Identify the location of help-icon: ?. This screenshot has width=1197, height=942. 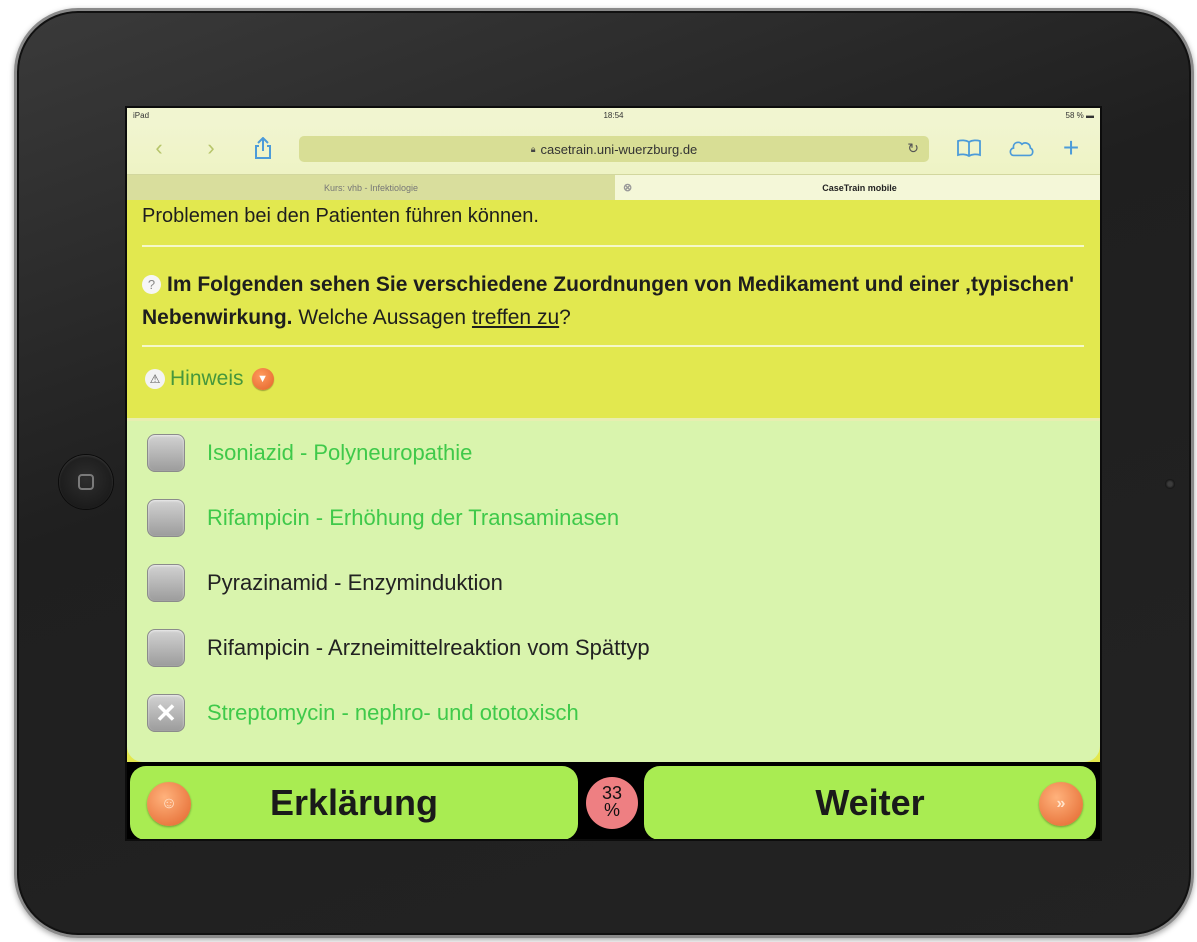
(151, 284).